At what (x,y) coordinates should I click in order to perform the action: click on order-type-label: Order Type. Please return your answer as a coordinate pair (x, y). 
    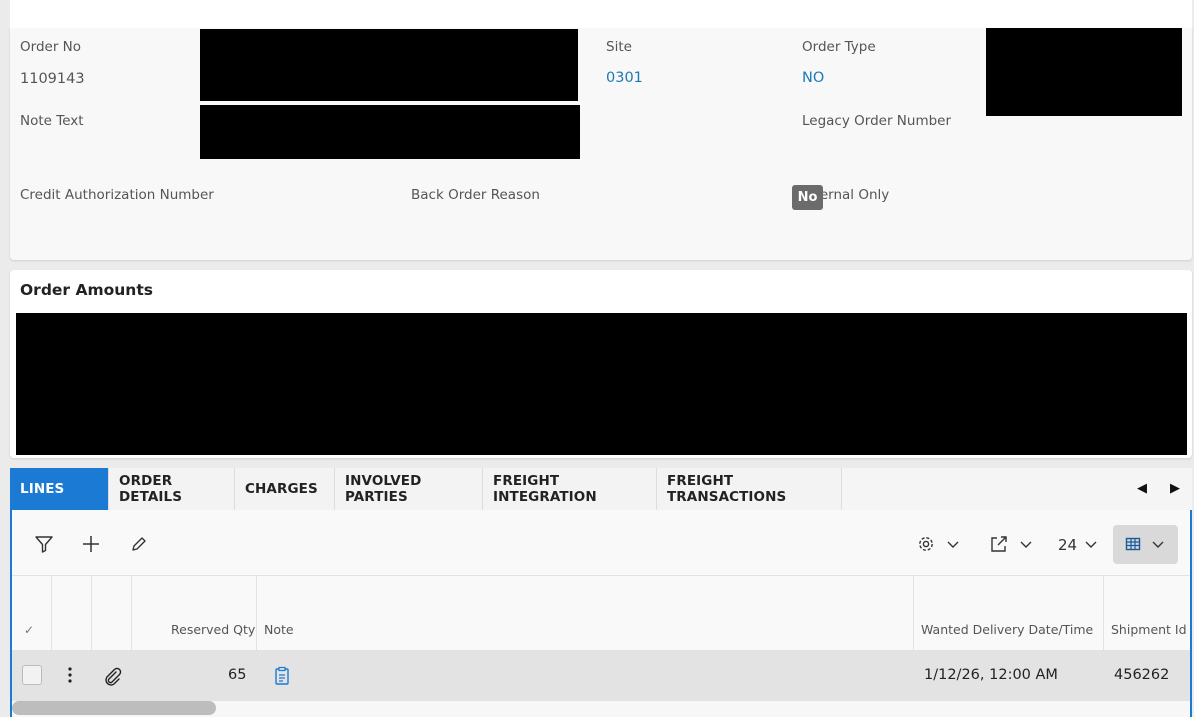
    Looking at the image, I should click on (839, 47).